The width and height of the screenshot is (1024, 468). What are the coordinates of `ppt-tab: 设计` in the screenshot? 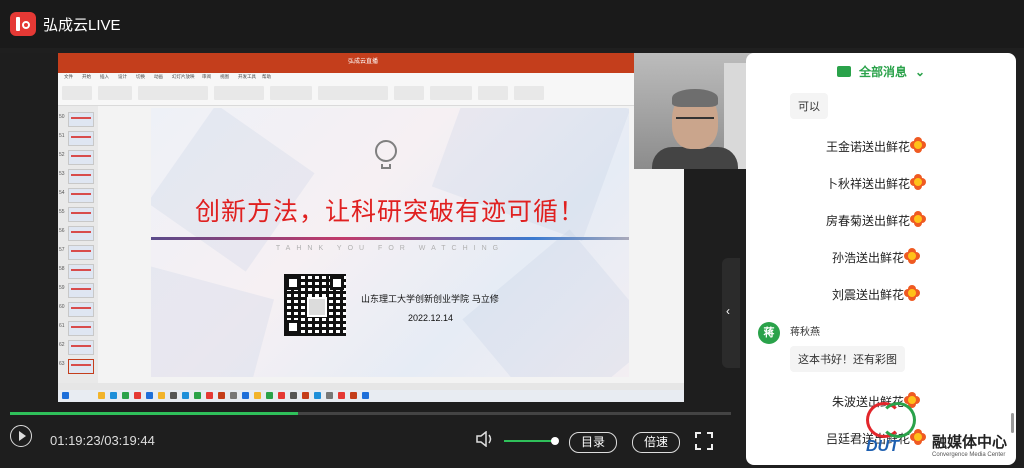 It's located at (122, 76).